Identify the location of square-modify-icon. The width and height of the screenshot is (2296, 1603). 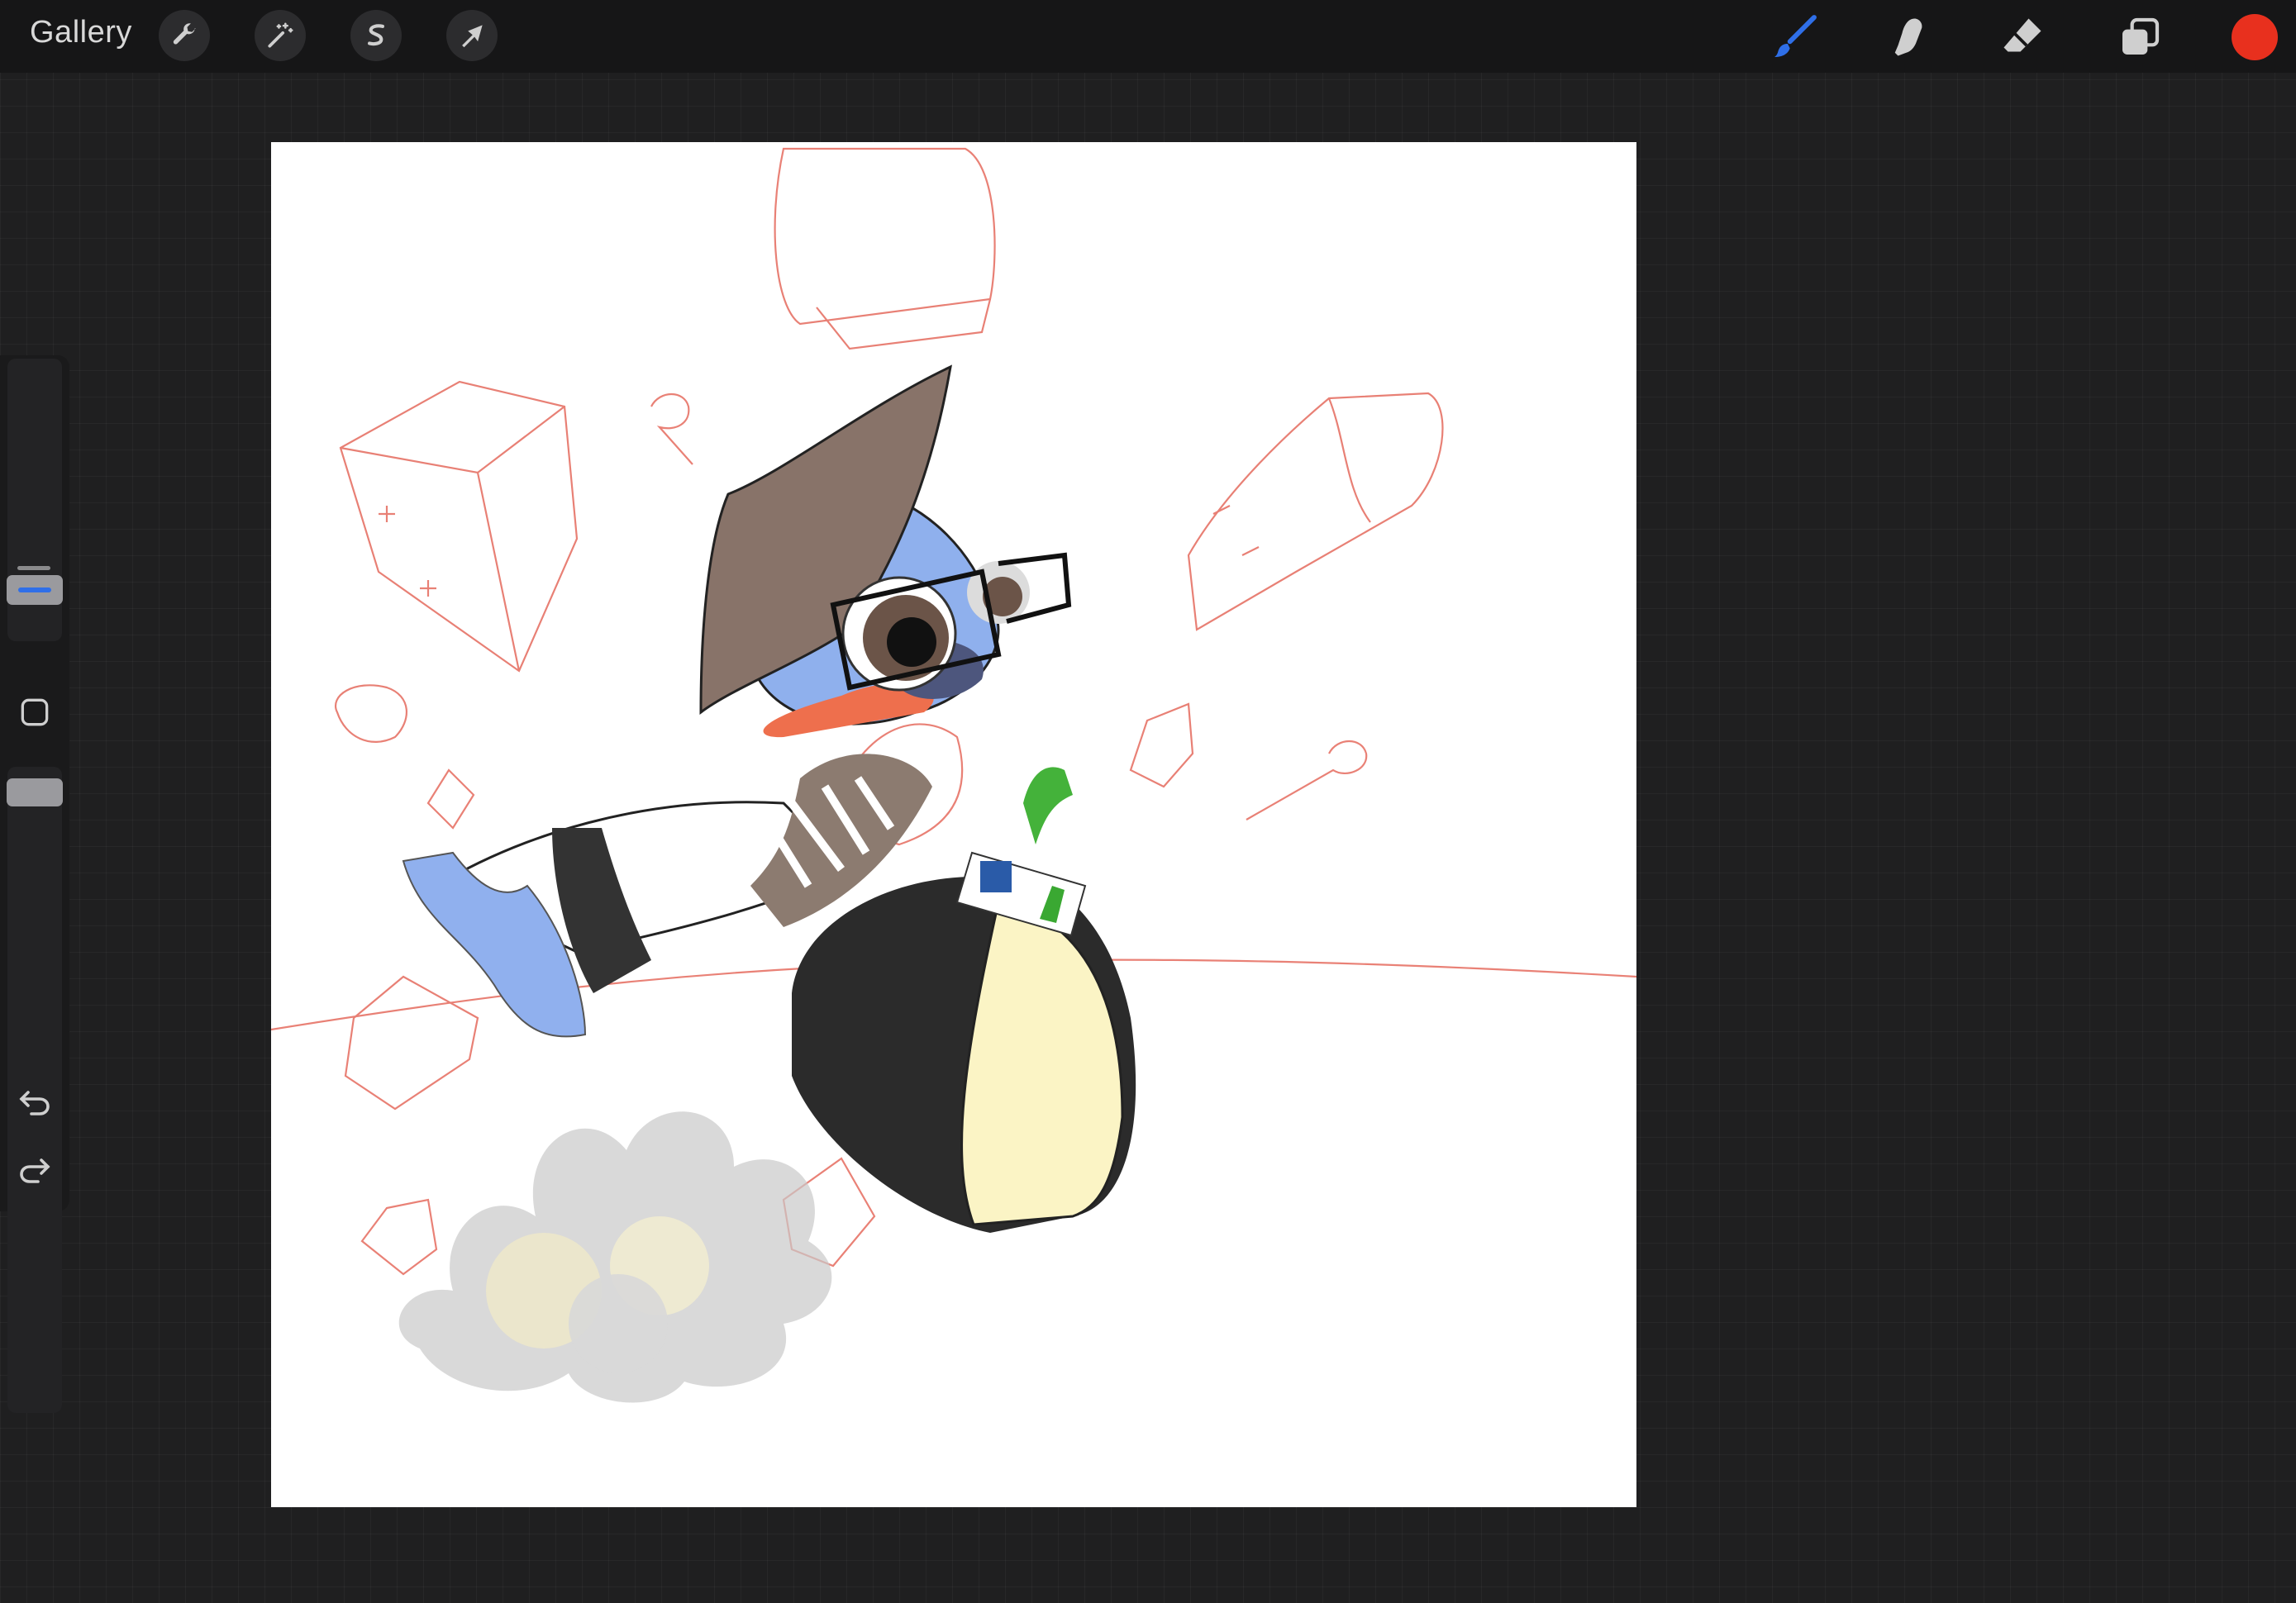
(35, 712).